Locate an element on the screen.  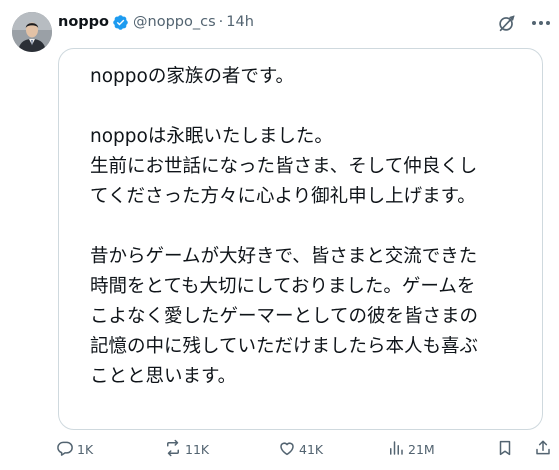
reply-icon is located at coordinates (66, 449).